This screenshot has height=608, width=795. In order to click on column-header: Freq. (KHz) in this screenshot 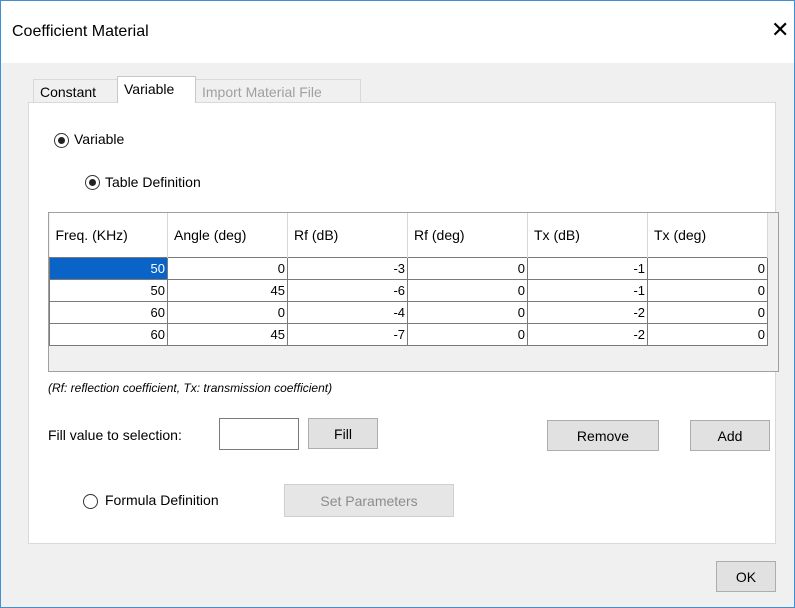, I will do `click(108, 235)`.